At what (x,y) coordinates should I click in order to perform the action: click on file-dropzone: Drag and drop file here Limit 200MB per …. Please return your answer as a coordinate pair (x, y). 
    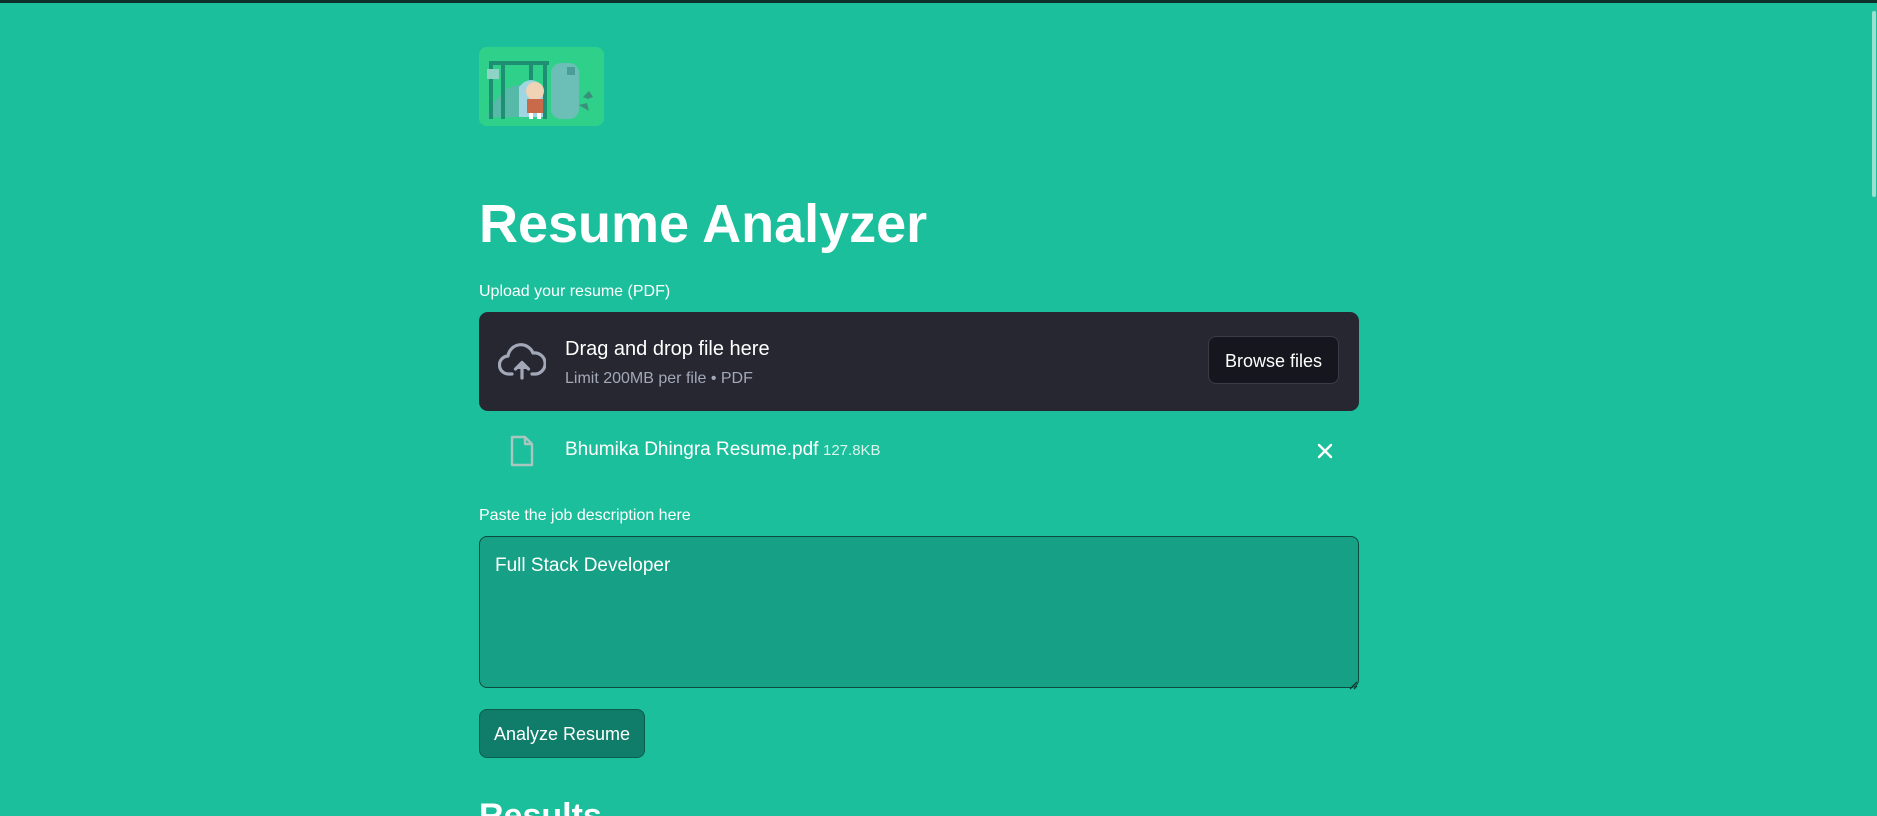
    Looking at the image, I should click on (919, 361).